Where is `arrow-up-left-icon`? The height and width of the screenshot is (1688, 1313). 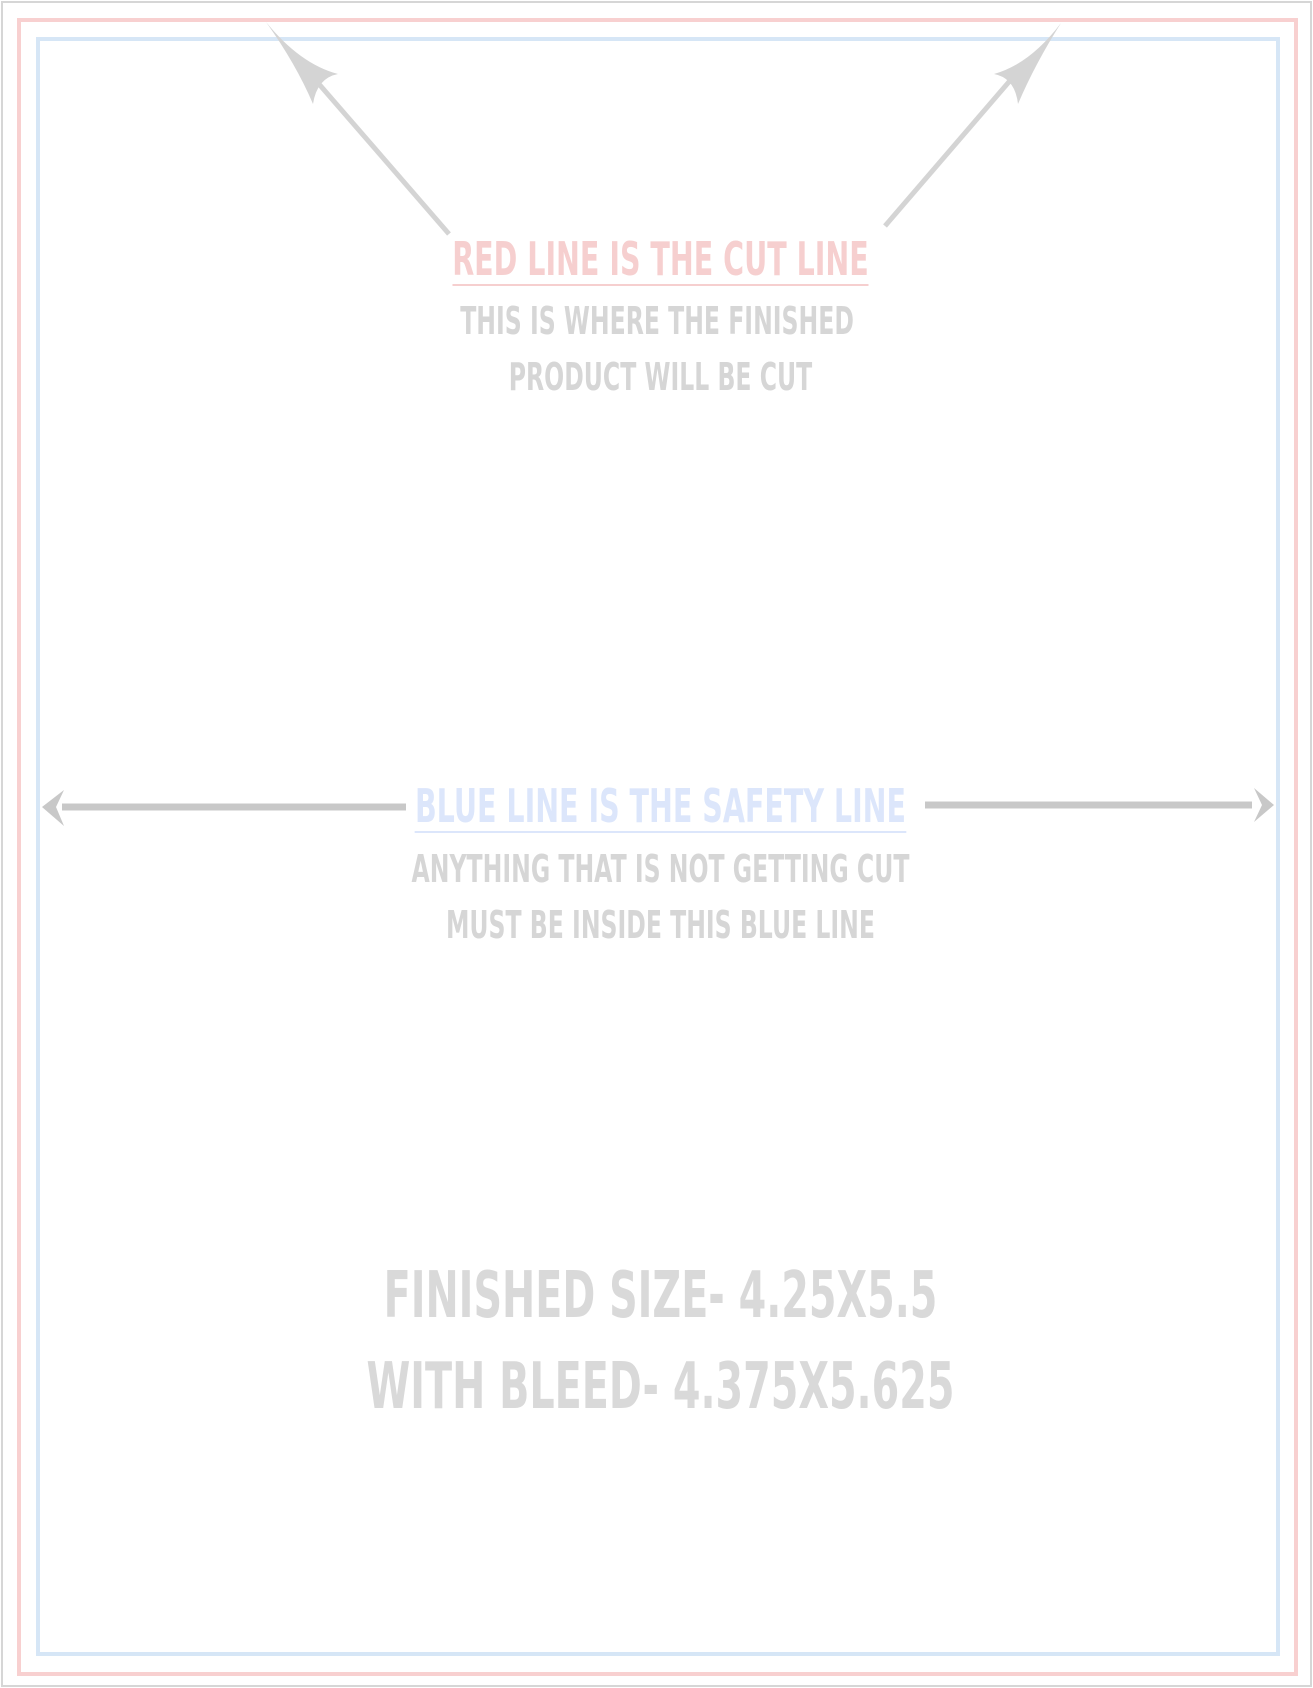 arrow-up-left-icon is located at coordinates (358, 129).